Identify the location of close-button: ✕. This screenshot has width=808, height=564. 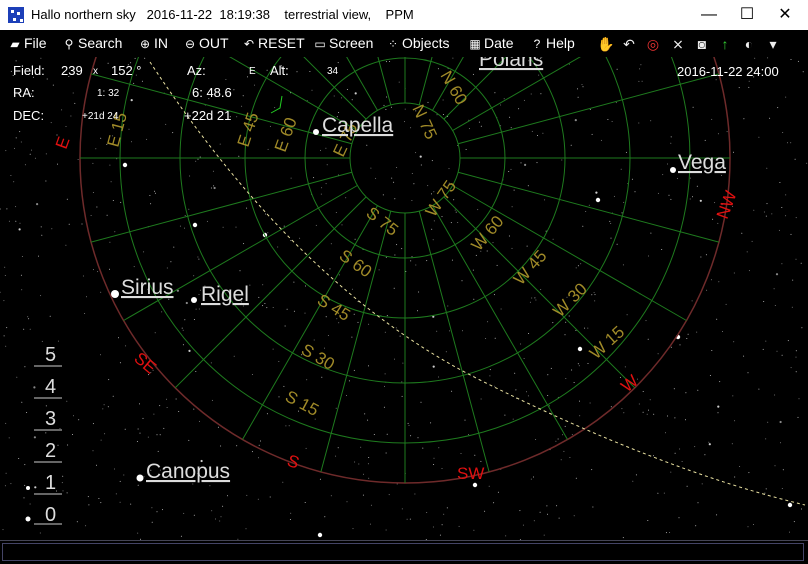
(785, 15).